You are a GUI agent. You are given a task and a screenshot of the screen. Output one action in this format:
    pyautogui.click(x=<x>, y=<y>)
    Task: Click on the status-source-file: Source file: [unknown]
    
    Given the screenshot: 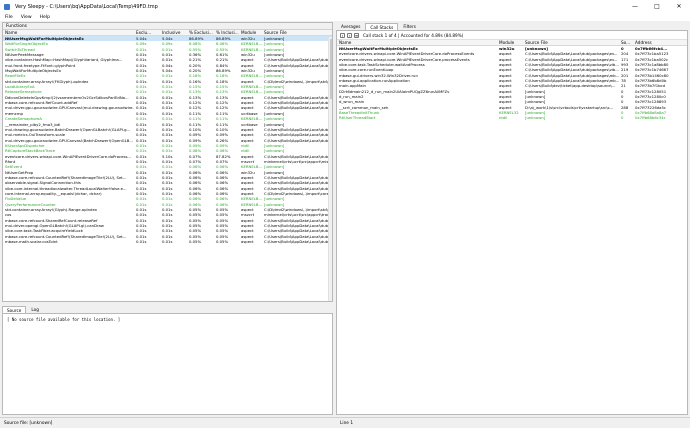 What is the action you would take?
    pyautogui.click(x=28, y=423)
    